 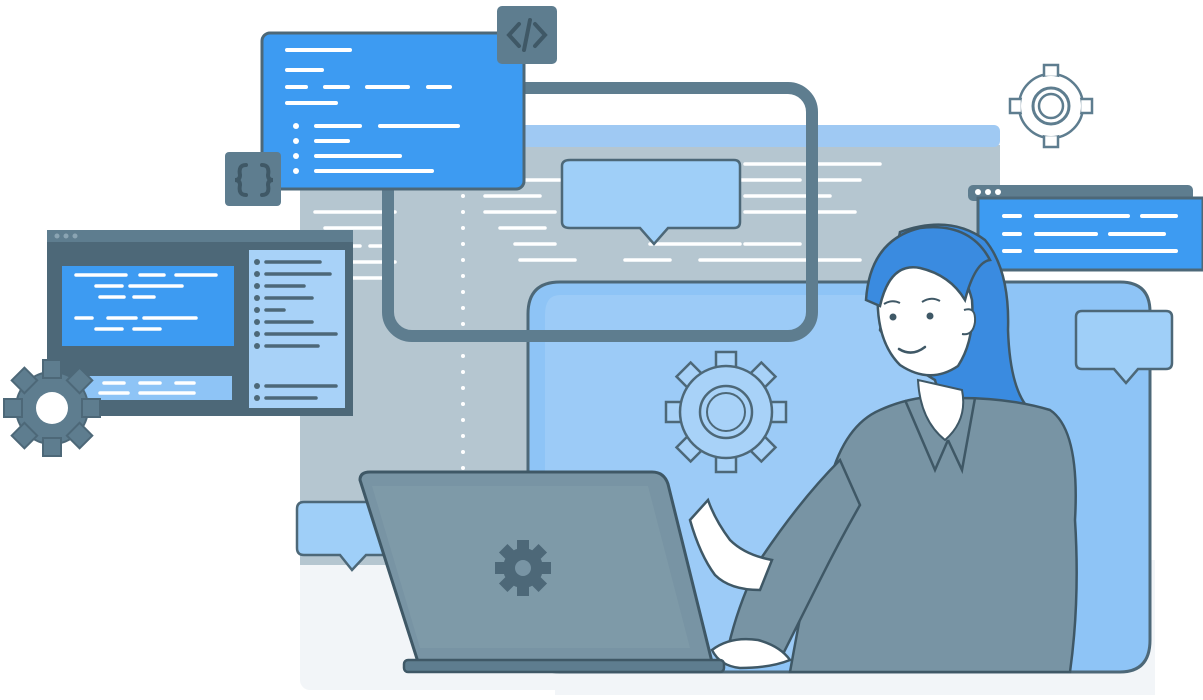 I want to click on dark-editor-window, so click(x=200, y=323).